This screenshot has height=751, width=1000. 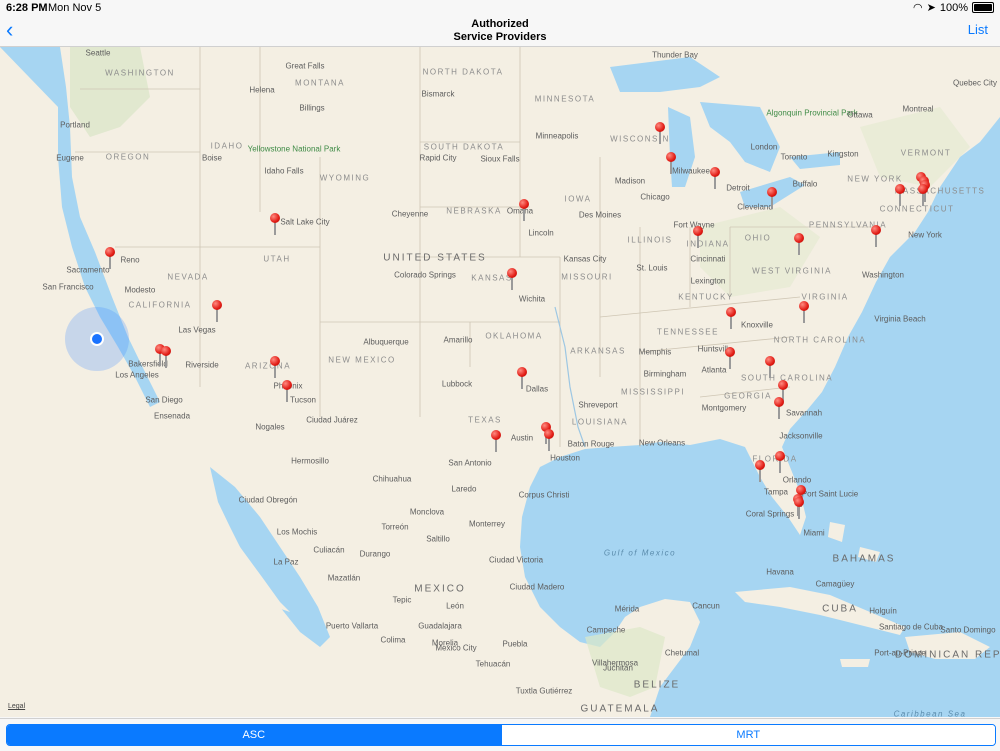 What do you see at coordinates (500, 37) in the screenshot?
I see `title-line-2: Service Providers` at bounding box center [500, 37].